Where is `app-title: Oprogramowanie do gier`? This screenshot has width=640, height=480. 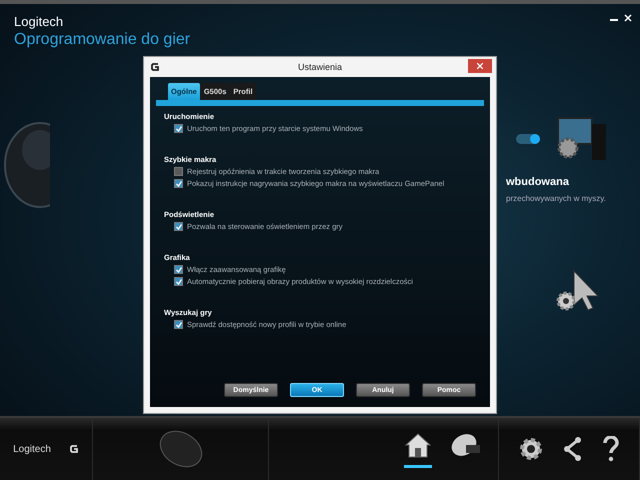
app-title: Oprogramowanie do gier is located at coordinates (102, 40).